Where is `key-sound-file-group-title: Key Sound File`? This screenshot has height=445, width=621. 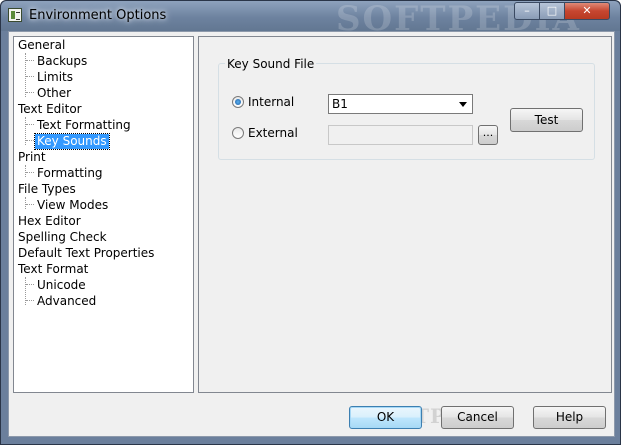 key-sound-file-group-title: Key Sound File is located at coordinates (271, 64).